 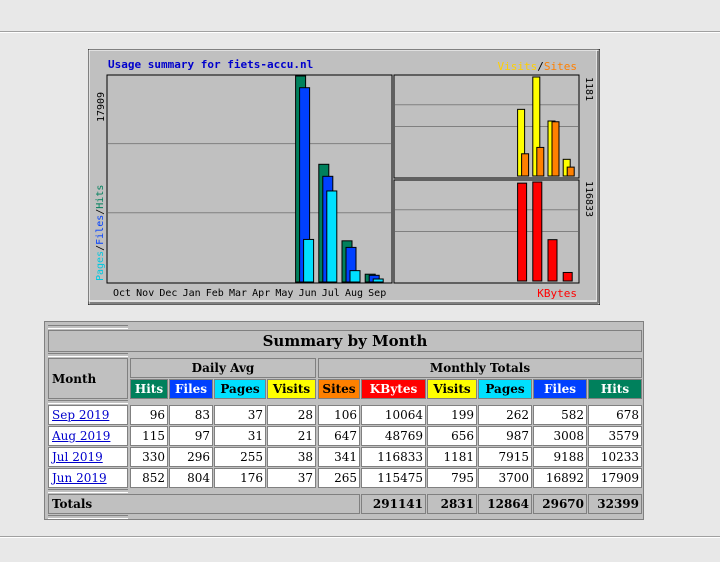 What do you see at coordinates (560, 436) in the screenshot?
I see `monthly-files-cell: 3008` at bounding box center [560, 436].